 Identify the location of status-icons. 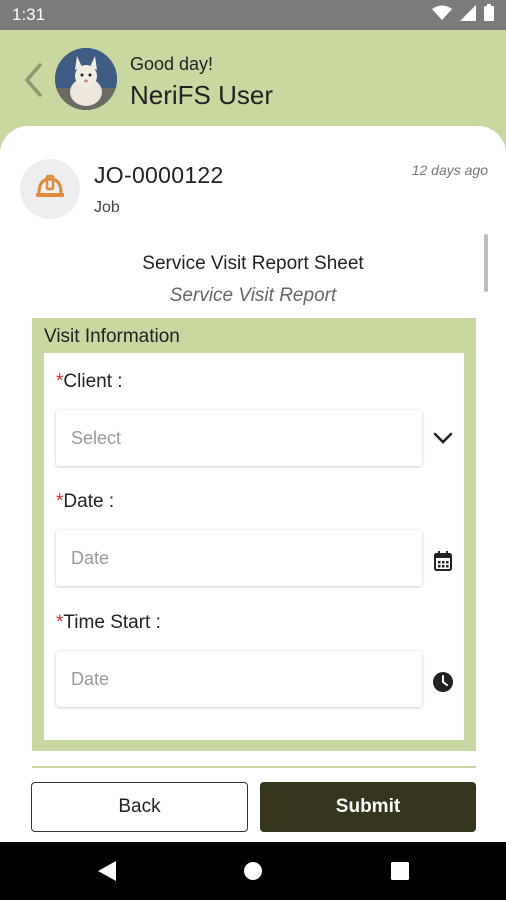
(463, 15).